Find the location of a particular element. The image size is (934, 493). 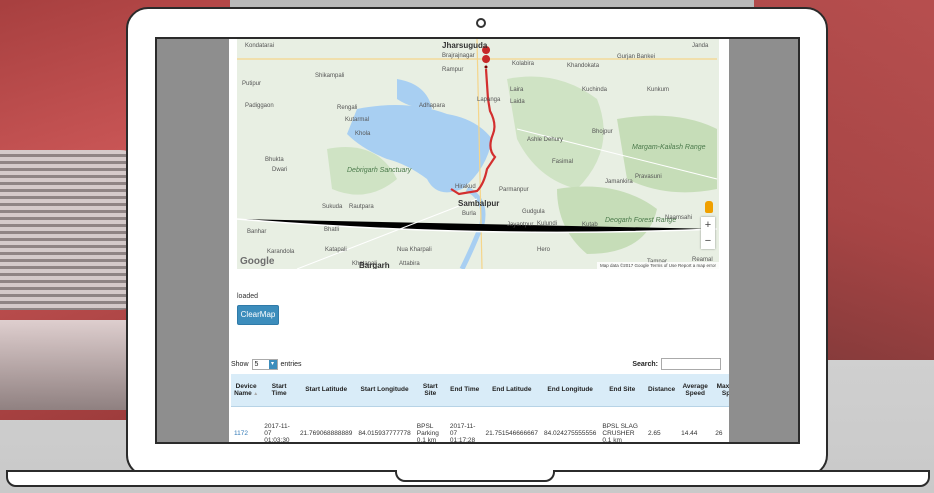

map-label: Kutab is located at coordinates (590, 225).